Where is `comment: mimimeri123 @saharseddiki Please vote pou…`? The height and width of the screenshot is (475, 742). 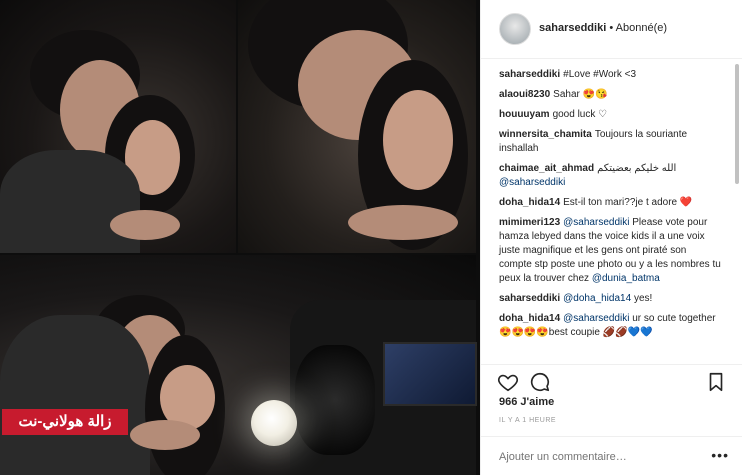
comment: mimimeri123 @saharseddiki Please vote pou… is located at coordinates (610, 251).